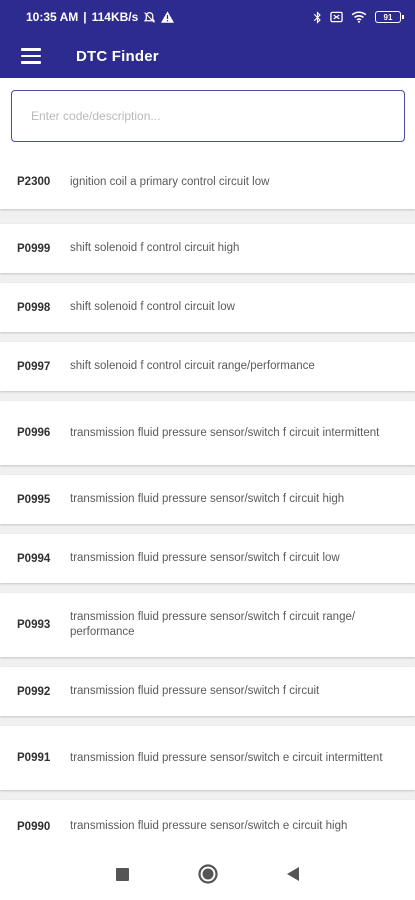 Image resolution: width=415 pixels, height=900 pixels. What do you see at coordinates (168, 17) in the screenshot?
I see `alert-triangle-icon` at bounding box center [168, 17].